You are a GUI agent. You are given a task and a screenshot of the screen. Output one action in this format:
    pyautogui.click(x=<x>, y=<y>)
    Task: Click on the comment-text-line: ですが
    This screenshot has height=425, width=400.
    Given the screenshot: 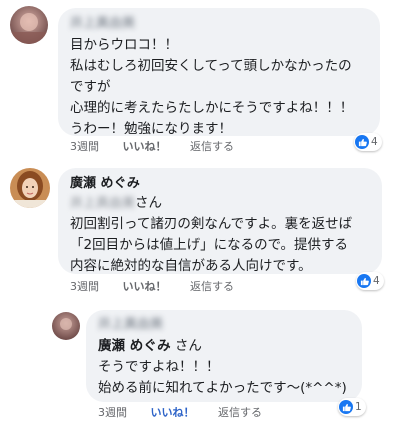 What is the action you would take?
    pyautogui.click(x=90, y=87)
    